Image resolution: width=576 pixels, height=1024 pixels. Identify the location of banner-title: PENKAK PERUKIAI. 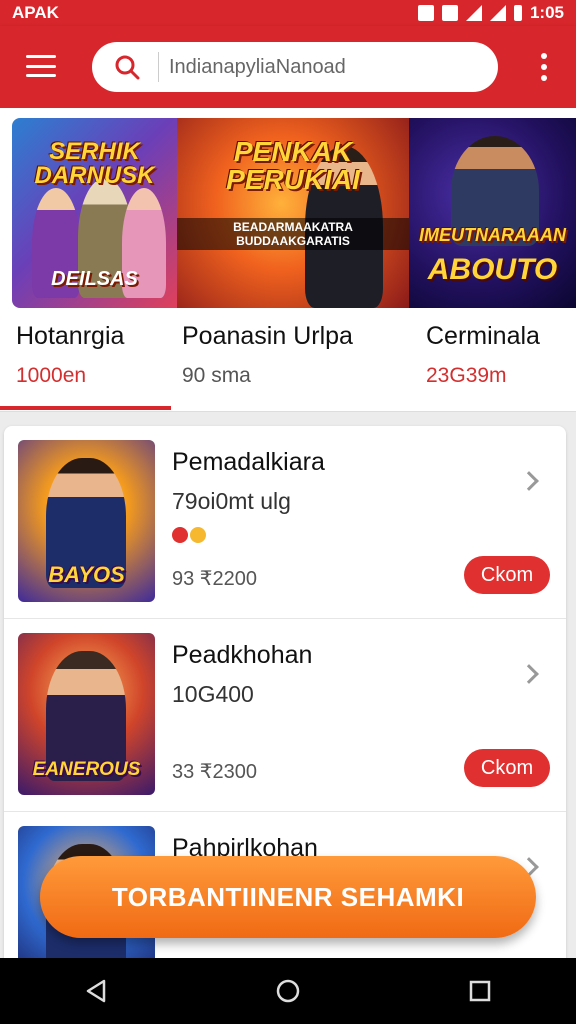
(293, 165).